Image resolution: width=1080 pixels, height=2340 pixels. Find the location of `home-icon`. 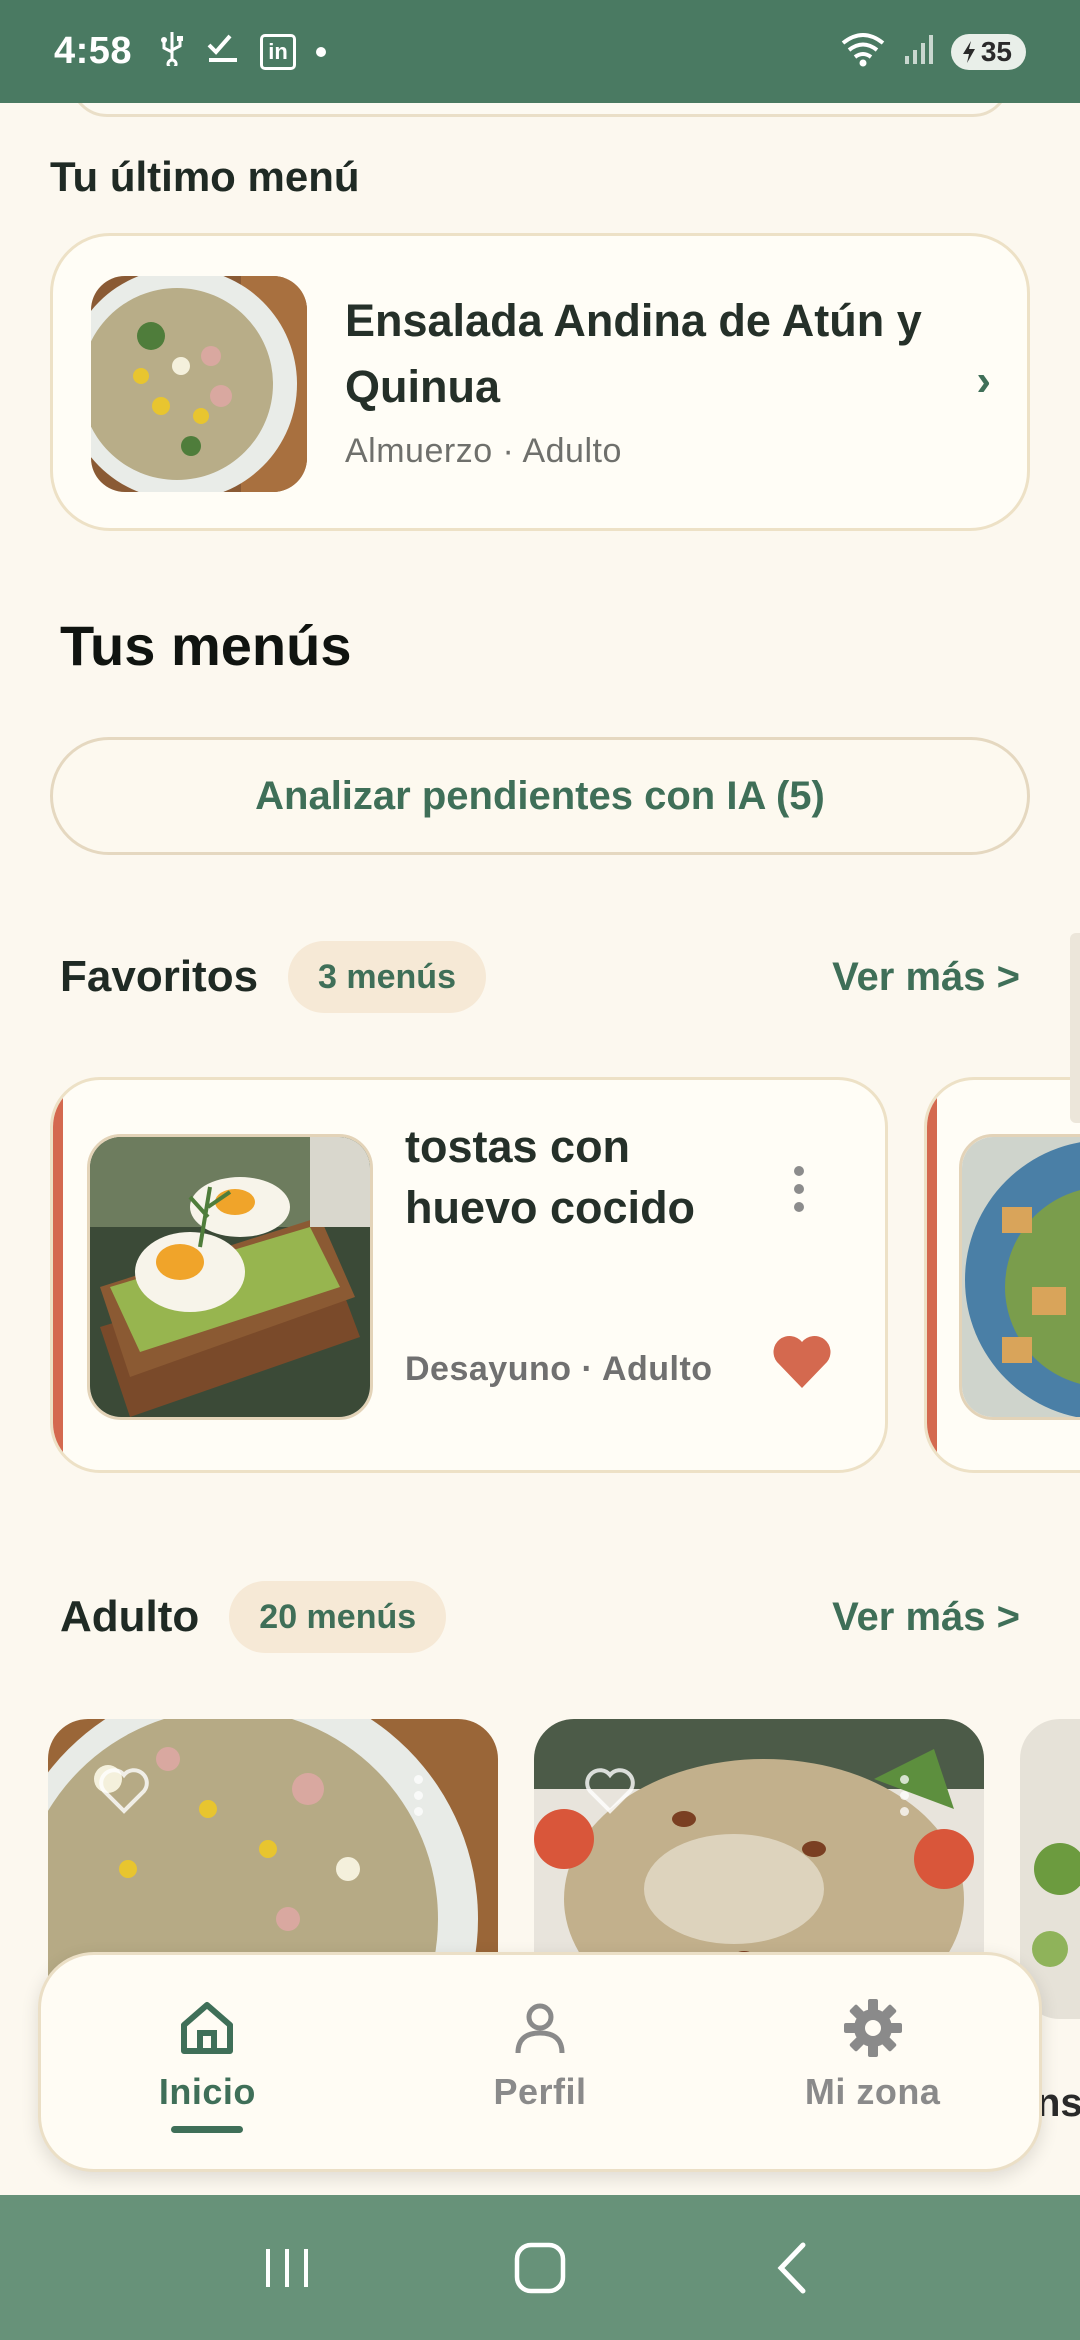

home-icon is located at coordinates (207, 2028).